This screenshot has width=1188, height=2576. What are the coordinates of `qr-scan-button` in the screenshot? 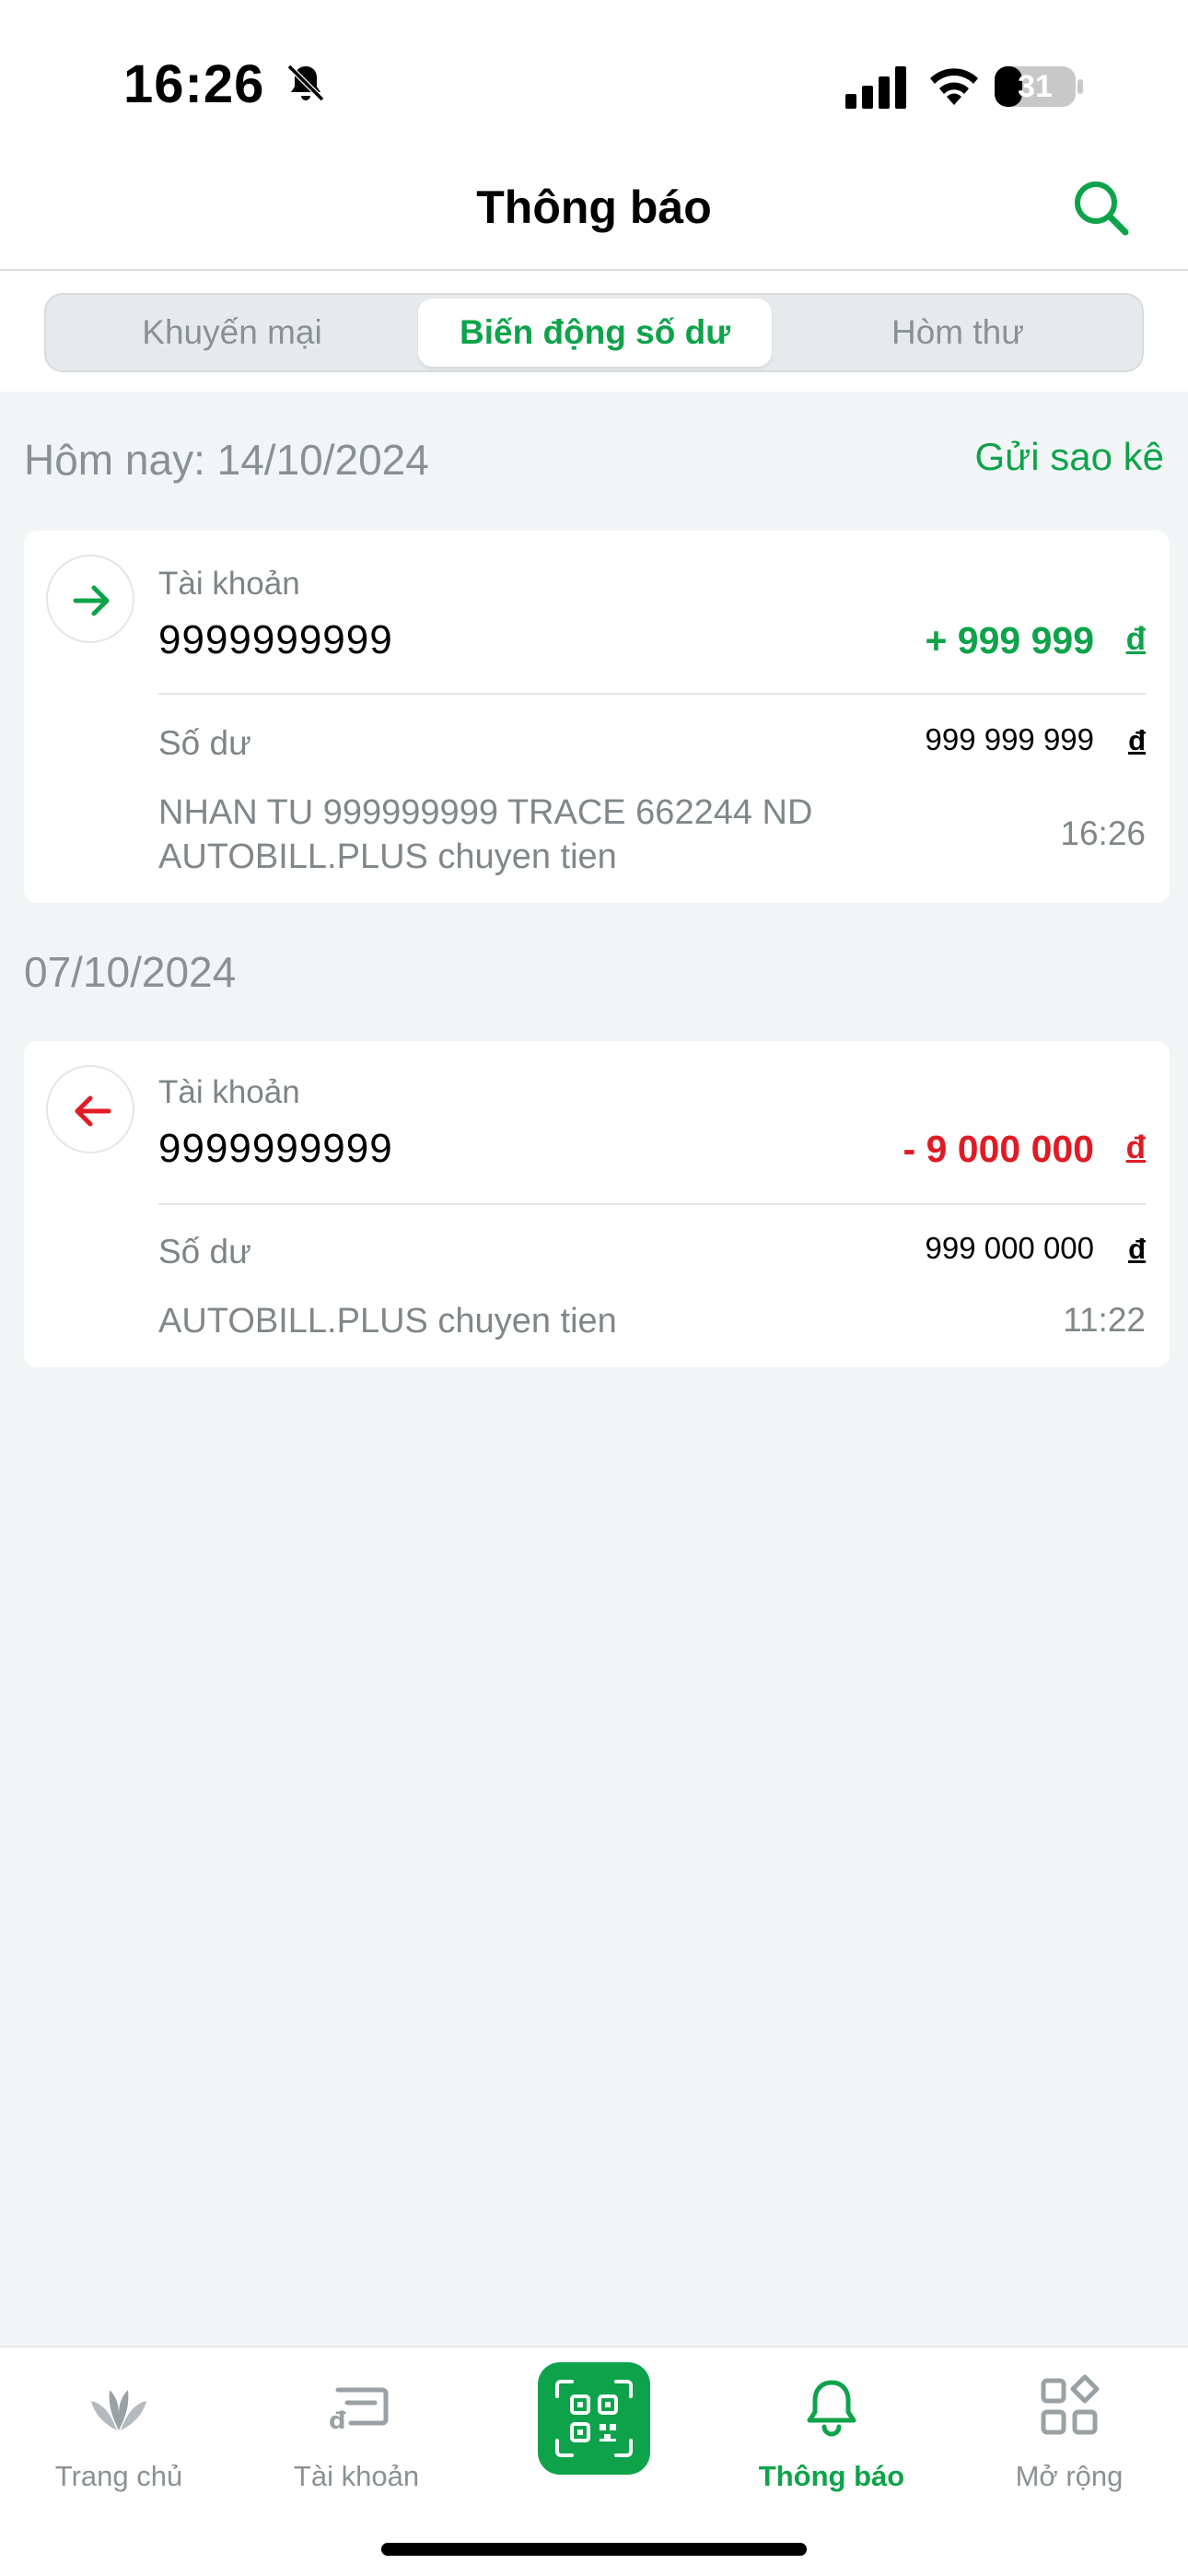 It's located at (594, 2418).